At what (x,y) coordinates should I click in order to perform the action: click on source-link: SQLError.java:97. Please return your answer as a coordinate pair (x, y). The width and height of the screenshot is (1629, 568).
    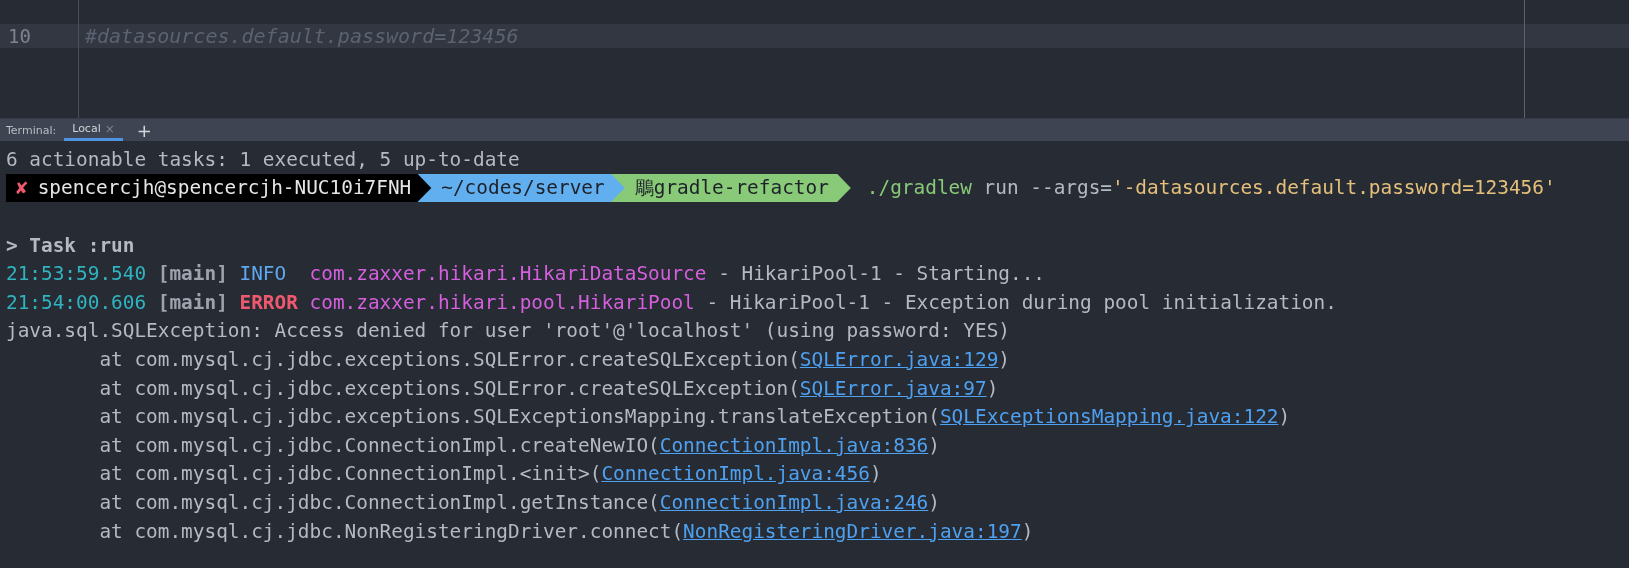
    Looking at the image, I should click on (893, 388).